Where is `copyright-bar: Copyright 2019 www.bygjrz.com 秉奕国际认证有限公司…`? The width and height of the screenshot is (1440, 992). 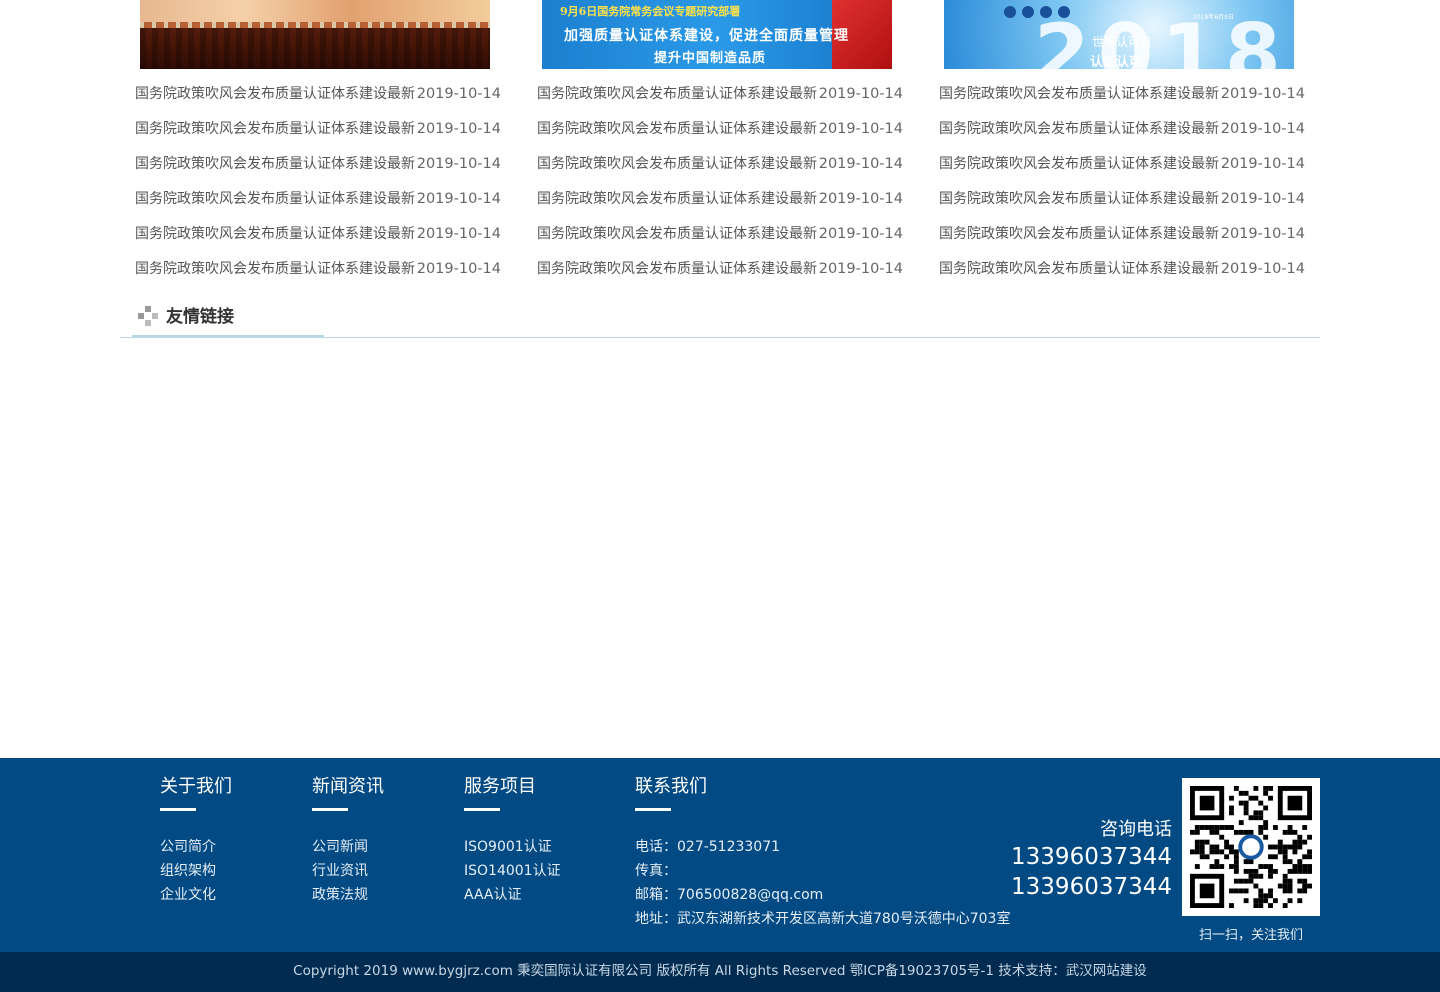 copyright-bar: Copyright 2019 www.bygjrz.com 秉奕国际认证有限公司… is located at coordinates (720, 972).